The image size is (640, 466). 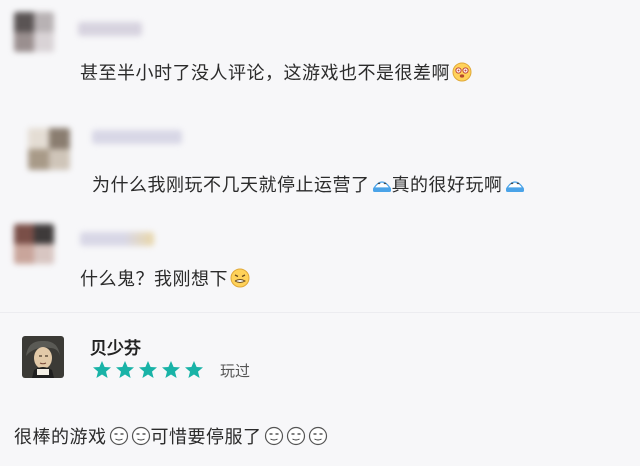 I want to click on review-username: 贝少芬, so click(x=115, y=346).